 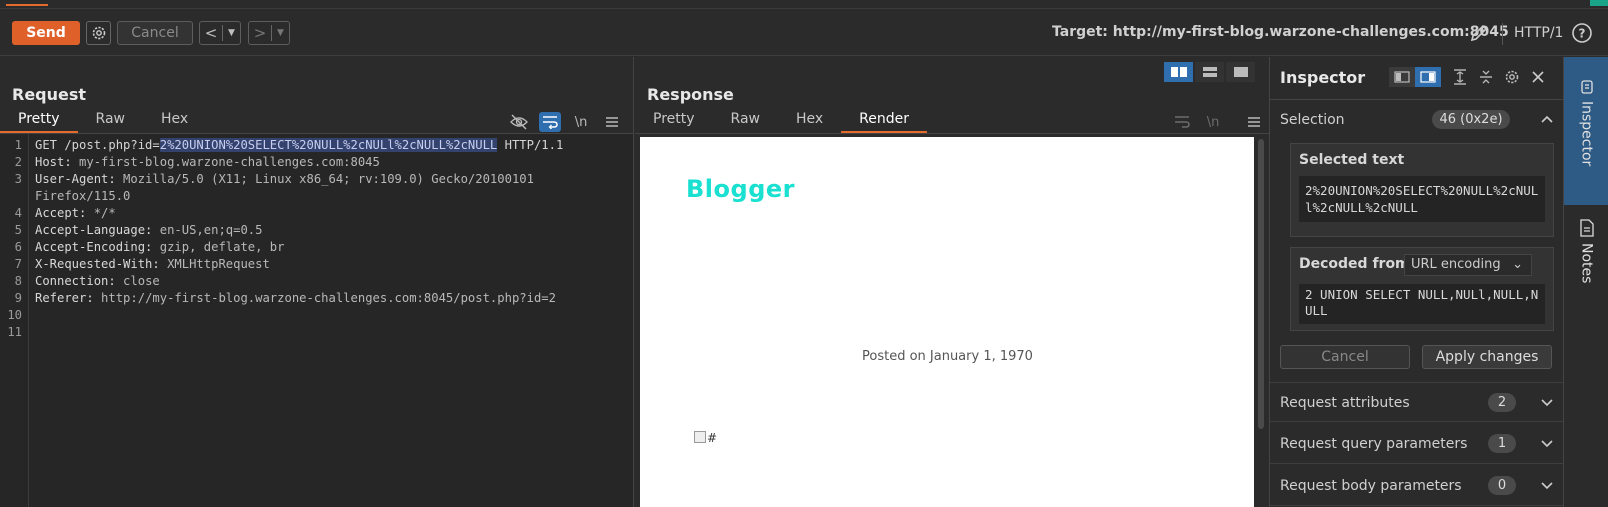 What do you see at coordinates (804, 4) in the screenshot?
I see `window-top-strip` at bounding box center [804, 4].